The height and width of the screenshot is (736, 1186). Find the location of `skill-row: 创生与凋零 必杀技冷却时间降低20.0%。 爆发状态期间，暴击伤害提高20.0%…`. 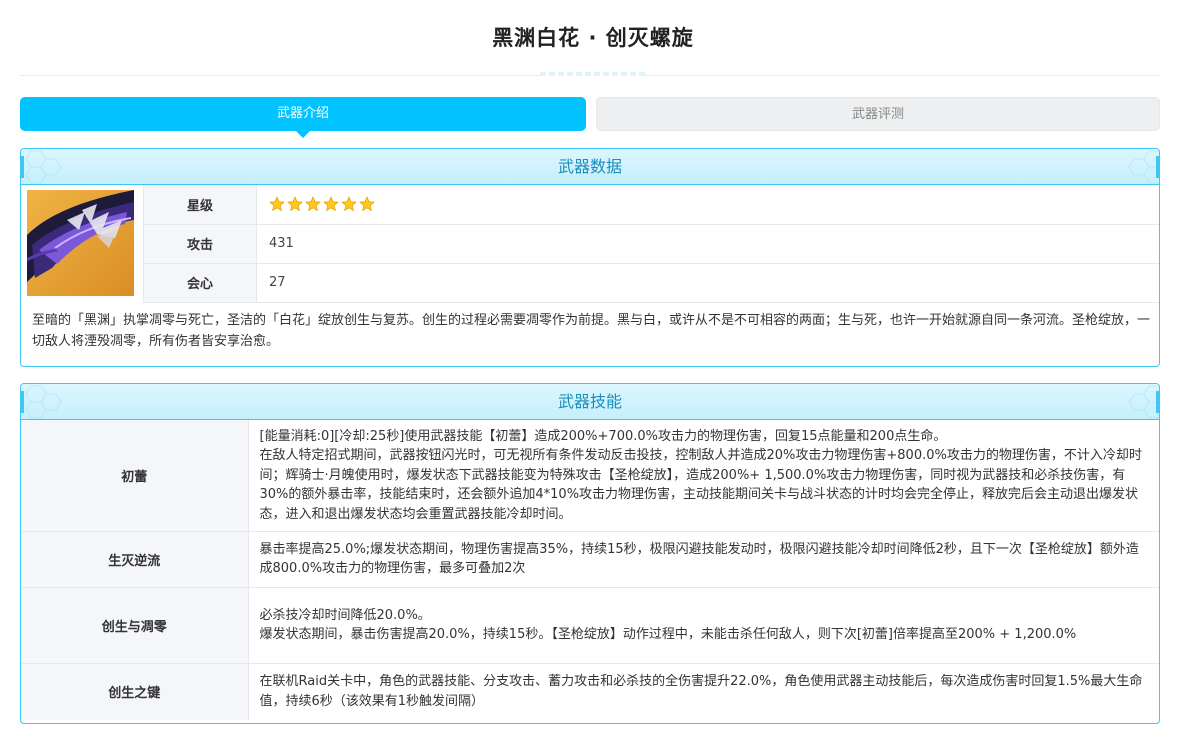

skill-row: 创生与凋零 必杀技冷却时间降低20.0%。 爆发状态期间，暴击伤害提高20.0%… is located at coordinates (590, 625).